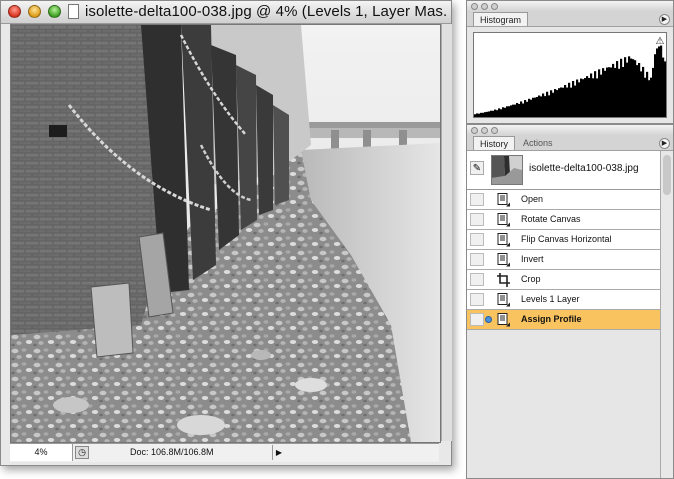 This screenshot has width=674, height=479. Describe the element at coordinates (494, 143) in the screenshot. I see `tab-history: History` at that location.